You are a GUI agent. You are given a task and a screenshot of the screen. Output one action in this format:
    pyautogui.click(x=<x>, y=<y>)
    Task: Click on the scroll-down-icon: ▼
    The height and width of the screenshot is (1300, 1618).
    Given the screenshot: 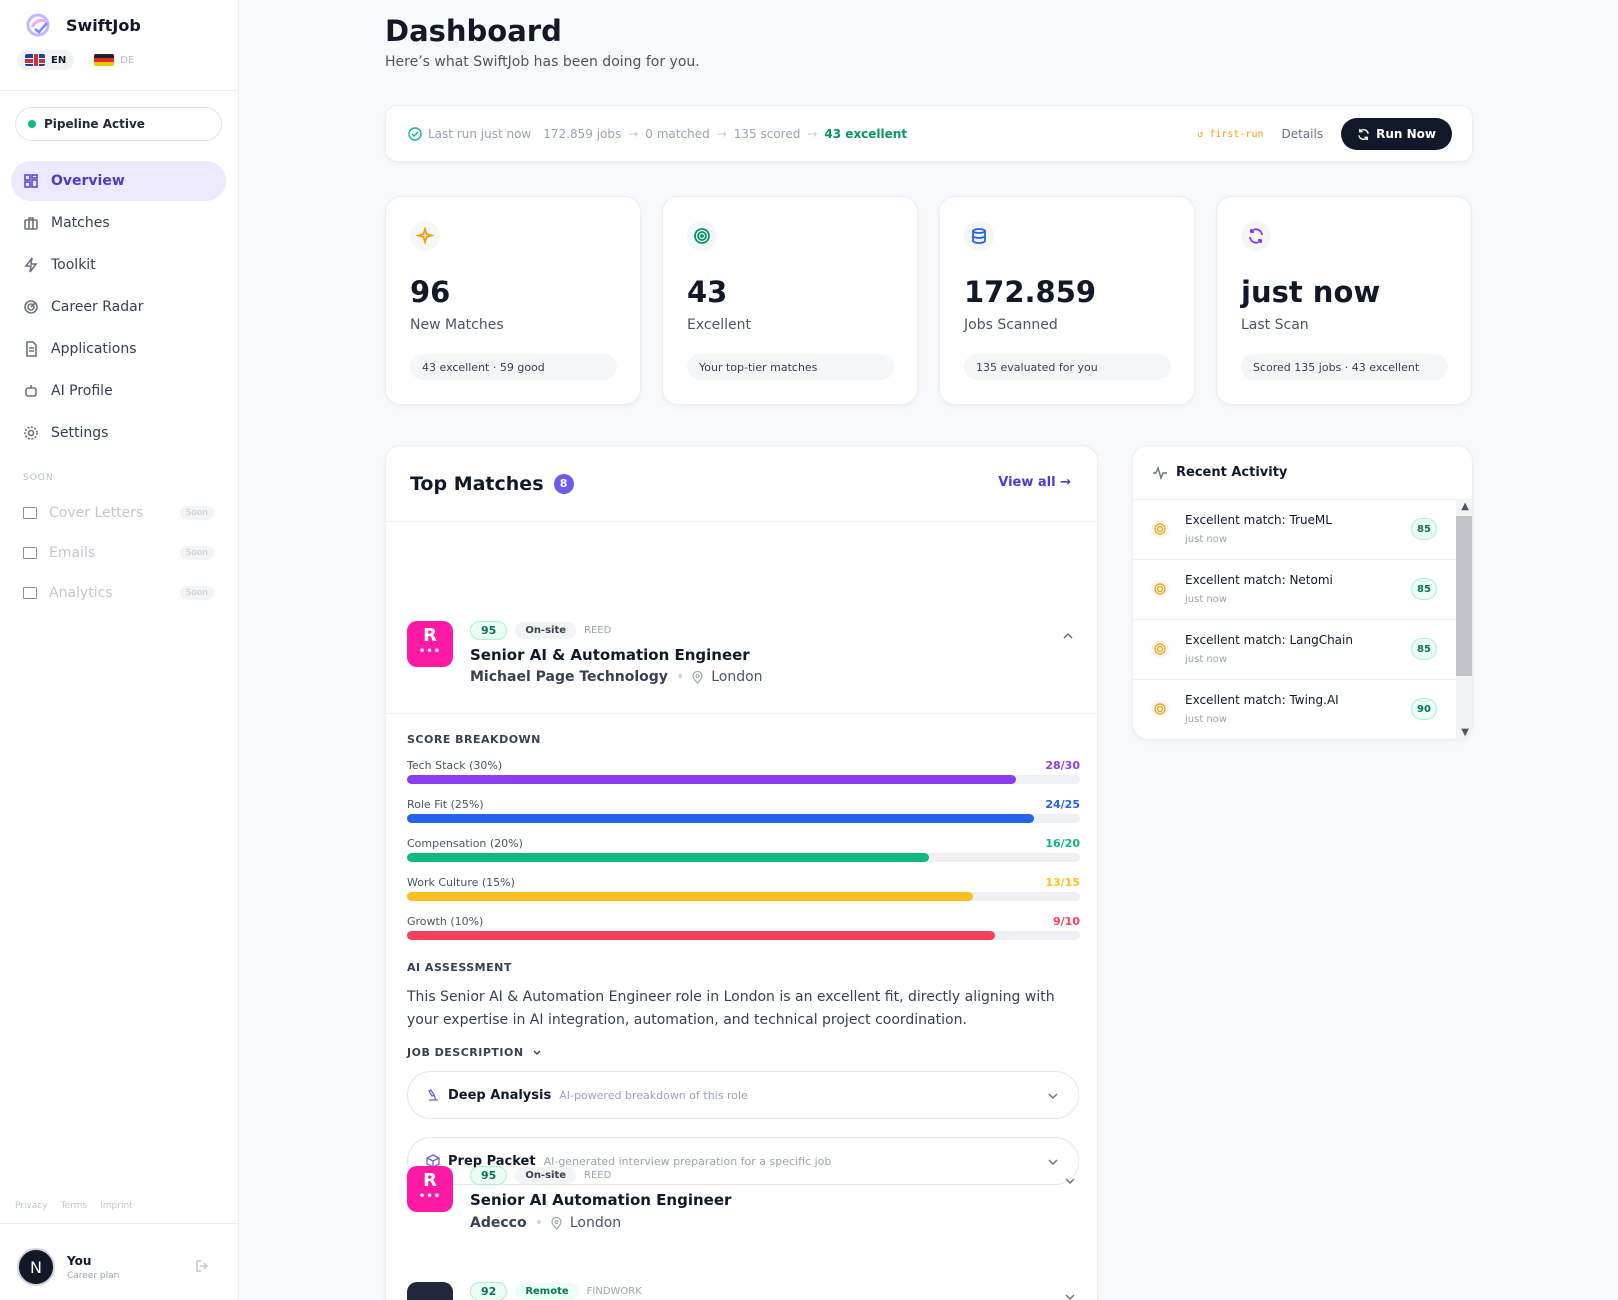 What is the action you would take?
    pyautogui.click(x=1465, y=732)
    